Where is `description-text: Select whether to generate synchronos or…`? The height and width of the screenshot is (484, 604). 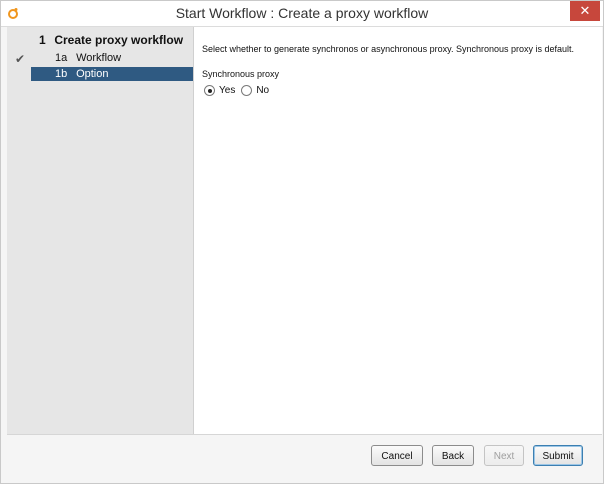
description-text: Select whether to generate synchronos or… is located at coordinates (388, 49).